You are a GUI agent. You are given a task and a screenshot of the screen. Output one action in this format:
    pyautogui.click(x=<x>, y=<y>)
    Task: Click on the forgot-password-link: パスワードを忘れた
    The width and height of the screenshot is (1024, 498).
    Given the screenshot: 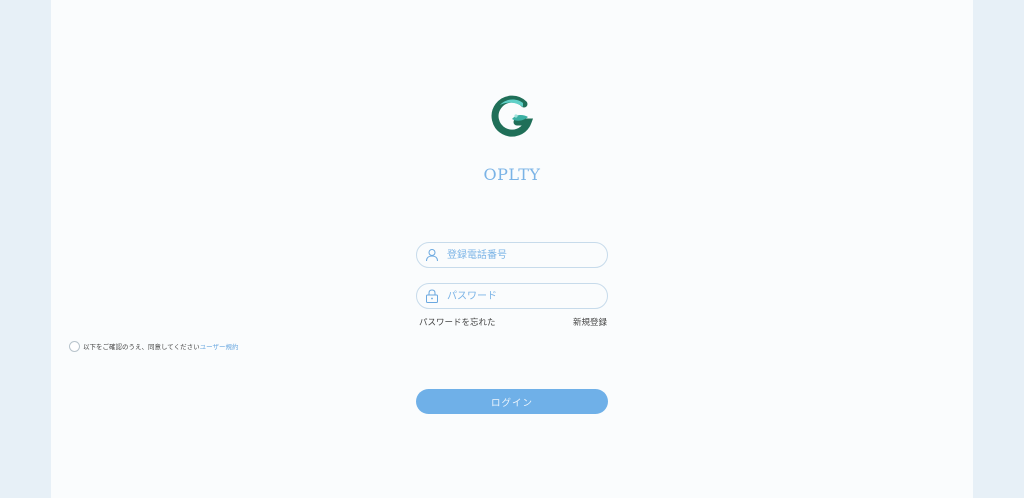 What is the action you would take?
    pyautogui.click(x=457, y=322)
    